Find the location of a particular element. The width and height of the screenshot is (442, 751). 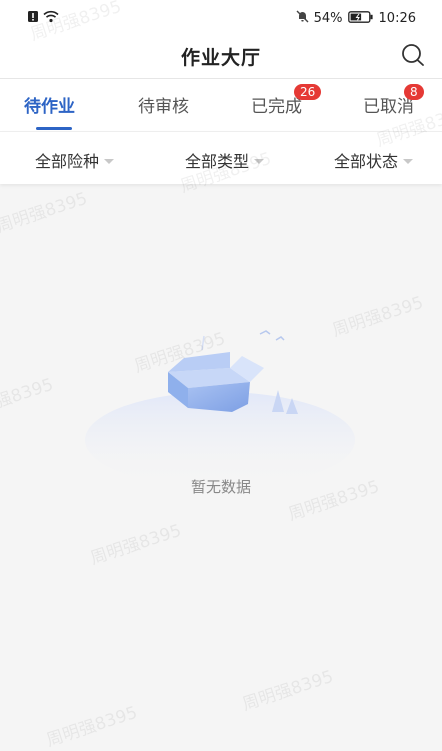

filter-label: 全部险种 is located at coordinates (67, 161).